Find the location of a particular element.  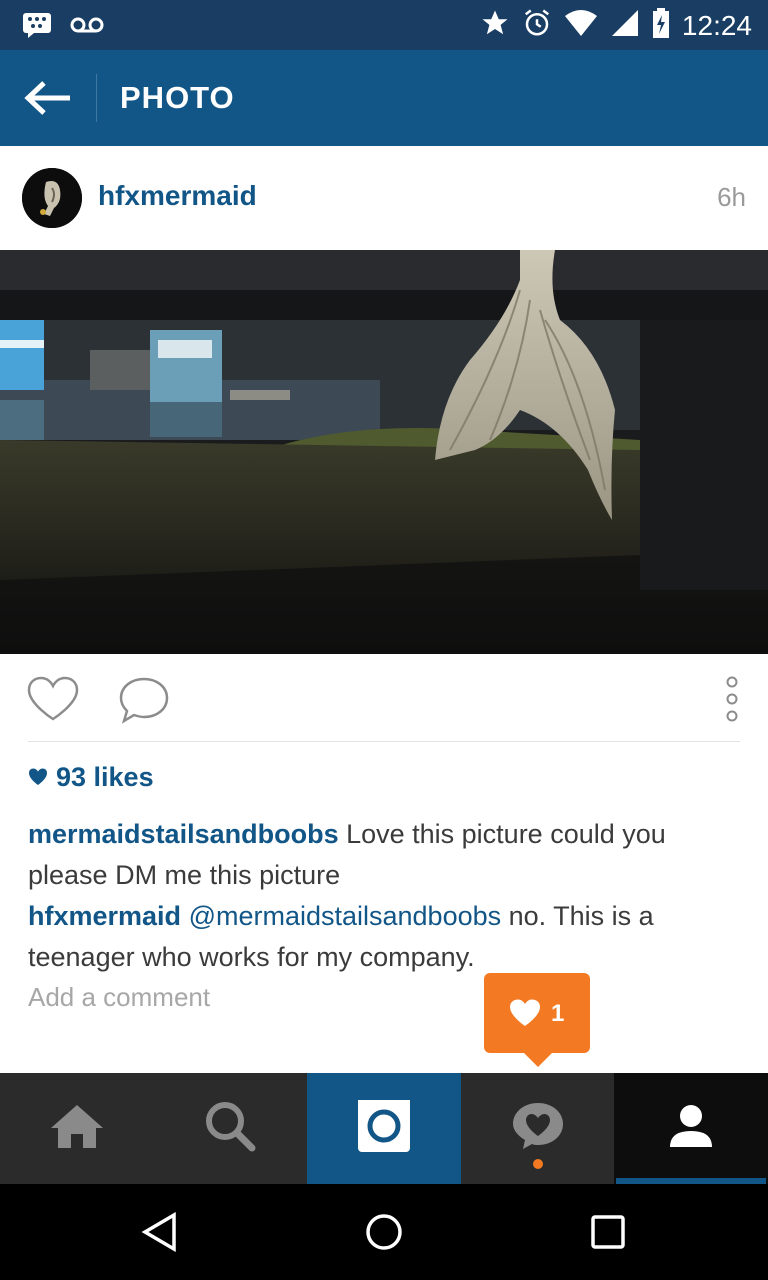

post-time: 6h is located at coordinates (731, 197).